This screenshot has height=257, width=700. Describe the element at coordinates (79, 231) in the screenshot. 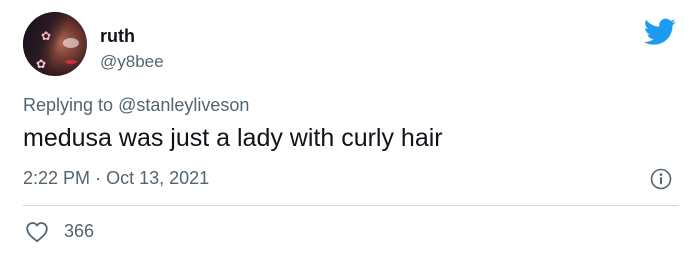

I see `like-count: 366` at that location.